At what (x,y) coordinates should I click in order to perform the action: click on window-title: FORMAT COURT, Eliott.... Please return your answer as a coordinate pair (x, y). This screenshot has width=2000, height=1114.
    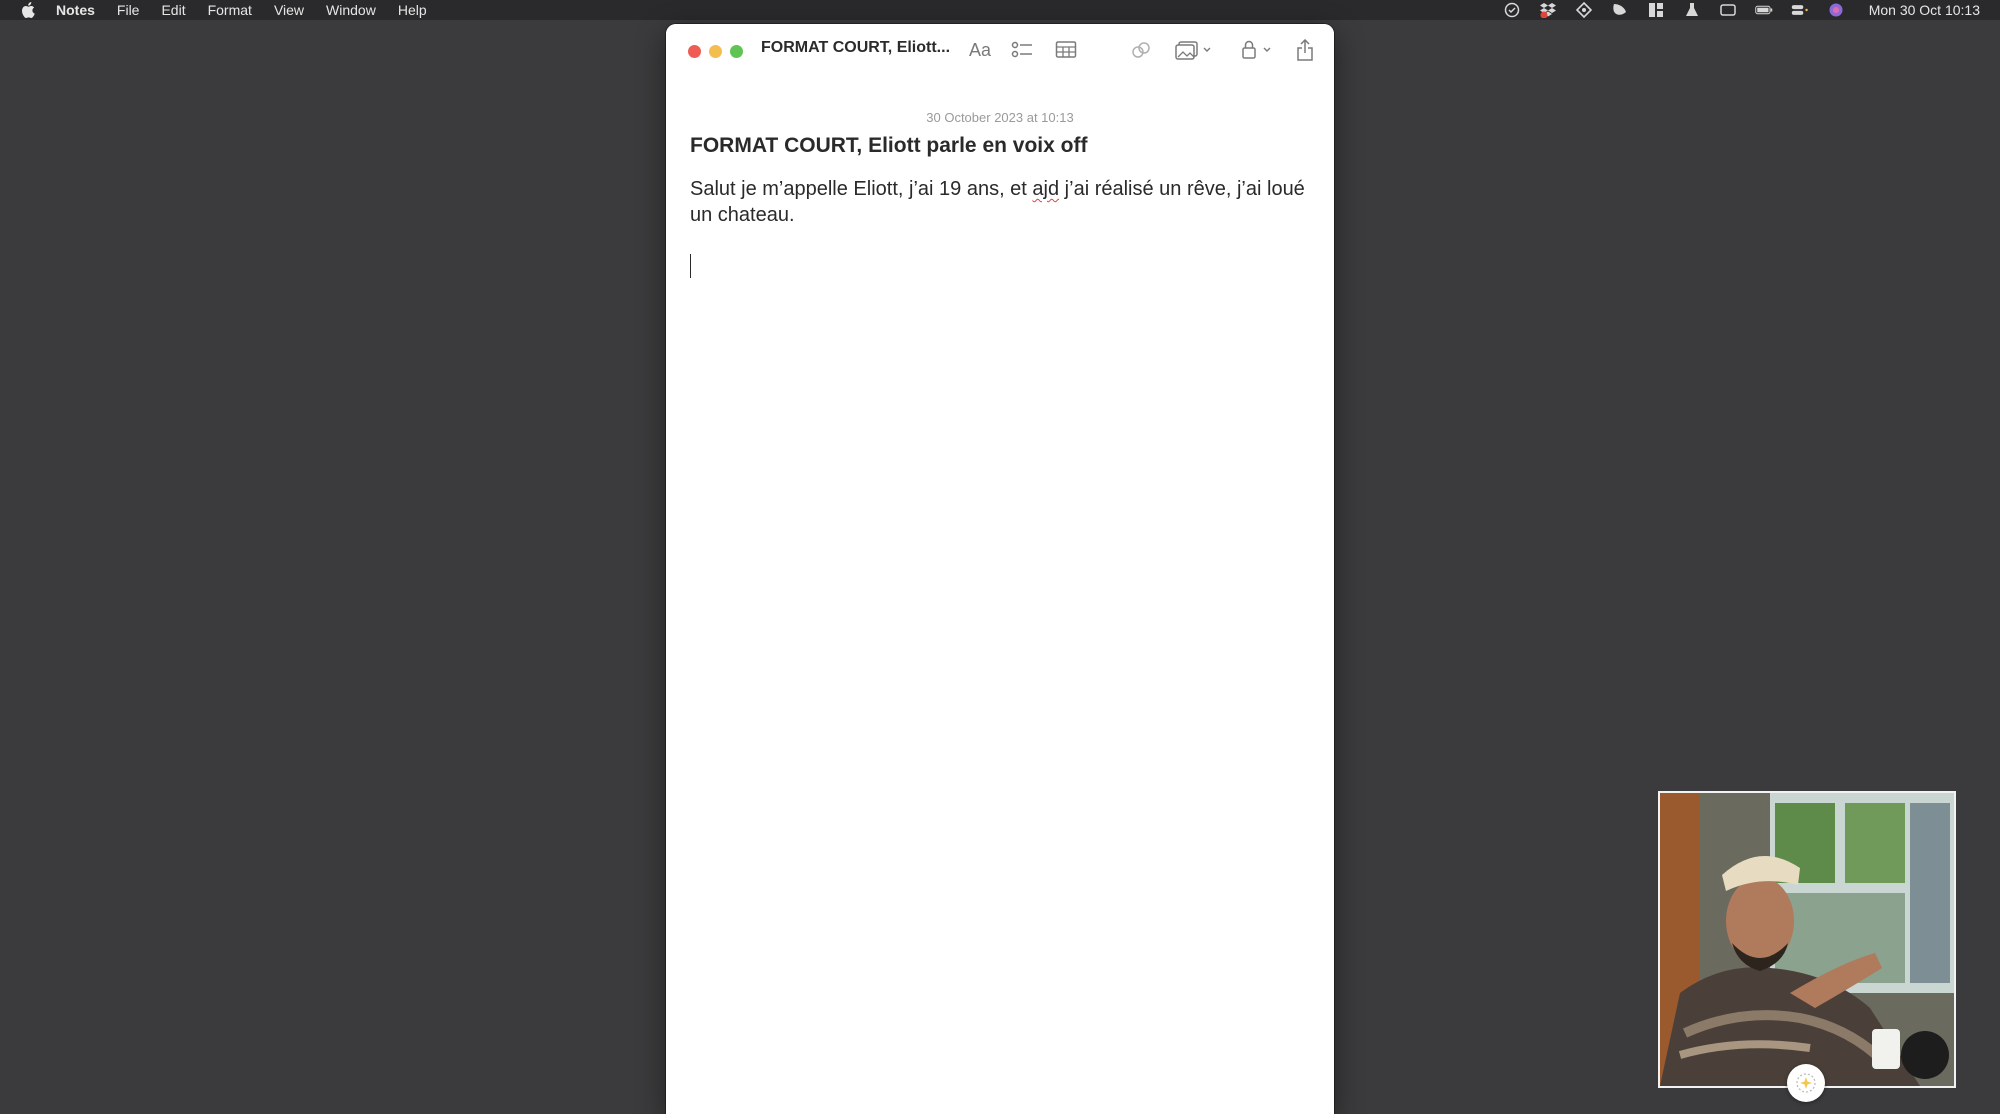
    Looking at the image, I should click on (856, 47).